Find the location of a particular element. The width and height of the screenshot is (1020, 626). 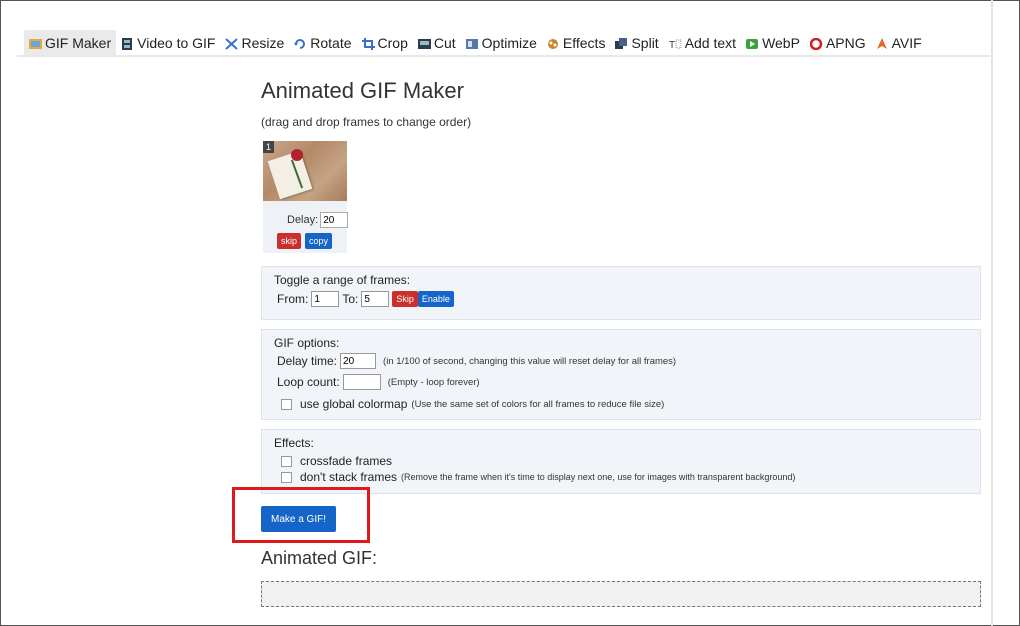

no-stack-label: don't stack frames is located at coordinates (348, 477).